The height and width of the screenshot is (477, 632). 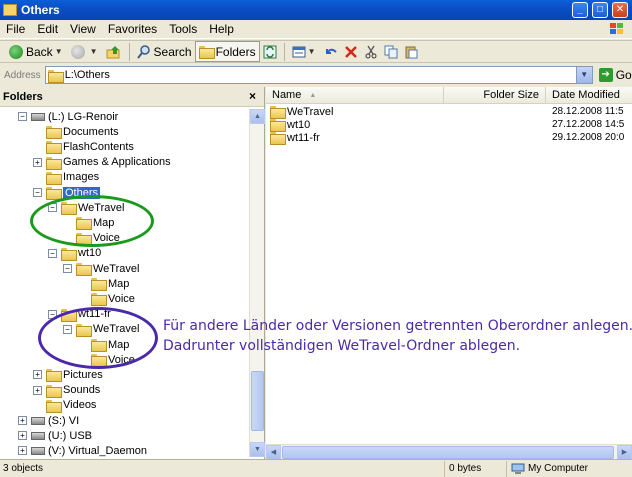 What do you see at coordinates (66, 390) in the screenshot?
I see `tree-item: + Sounds` at bounding box center [66, 390].